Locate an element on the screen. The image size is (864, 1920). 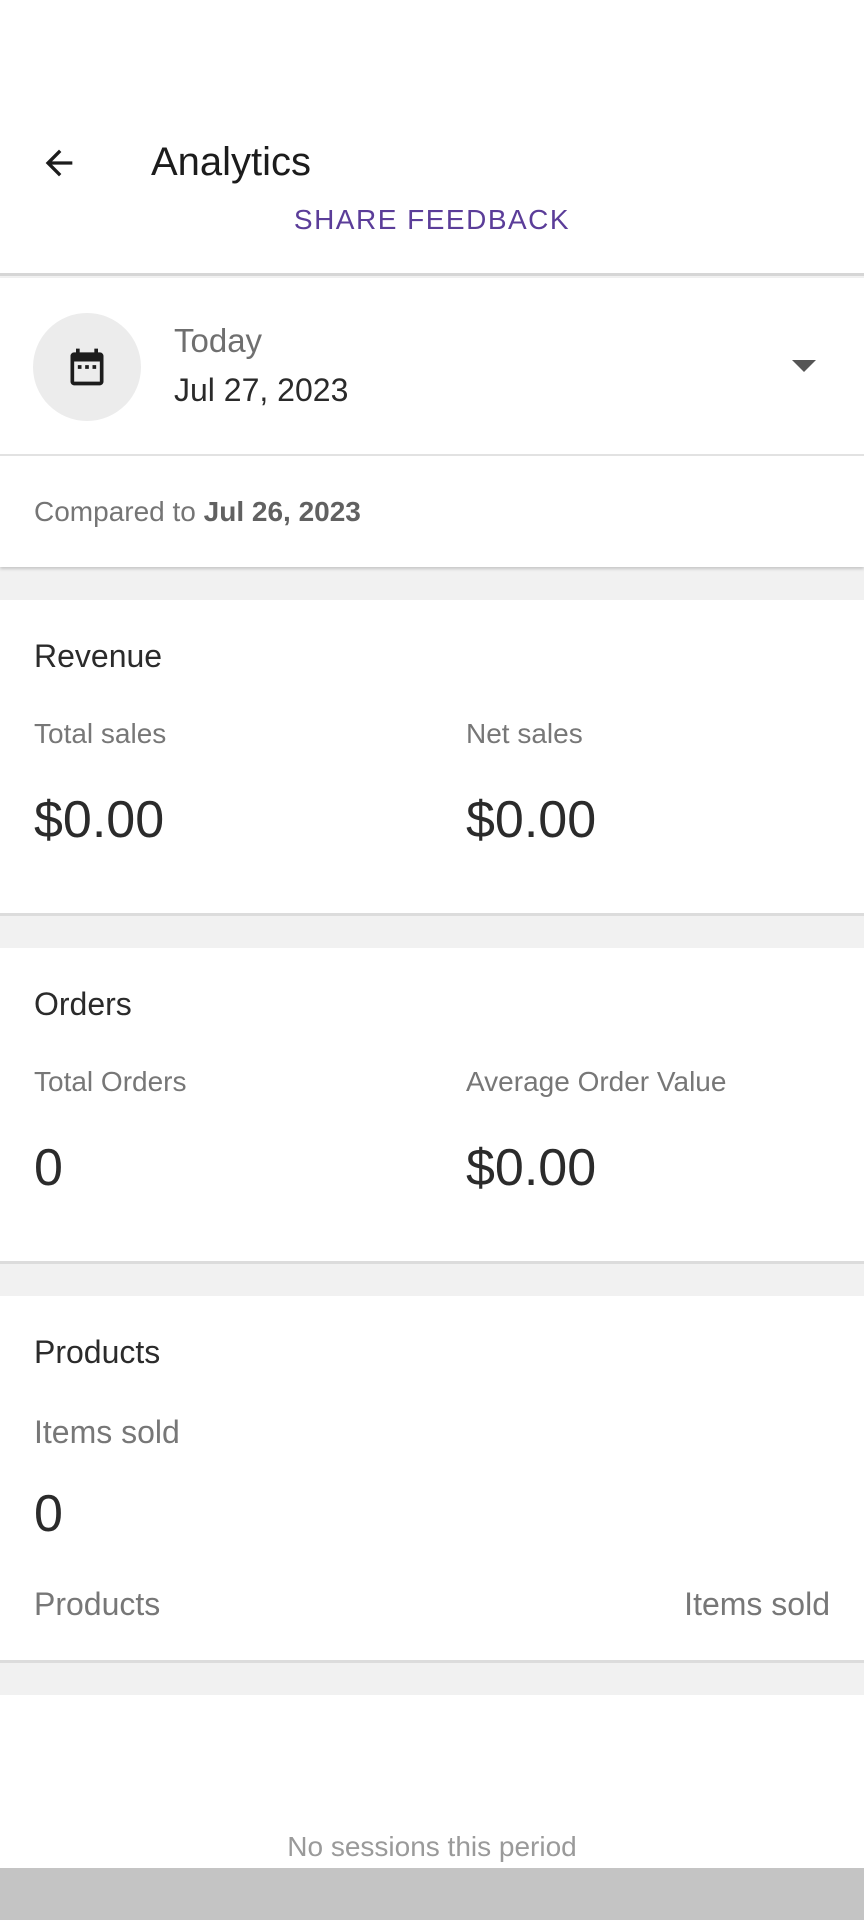
total-orders-label: Total Orders is located at coordinates (110, 1081).